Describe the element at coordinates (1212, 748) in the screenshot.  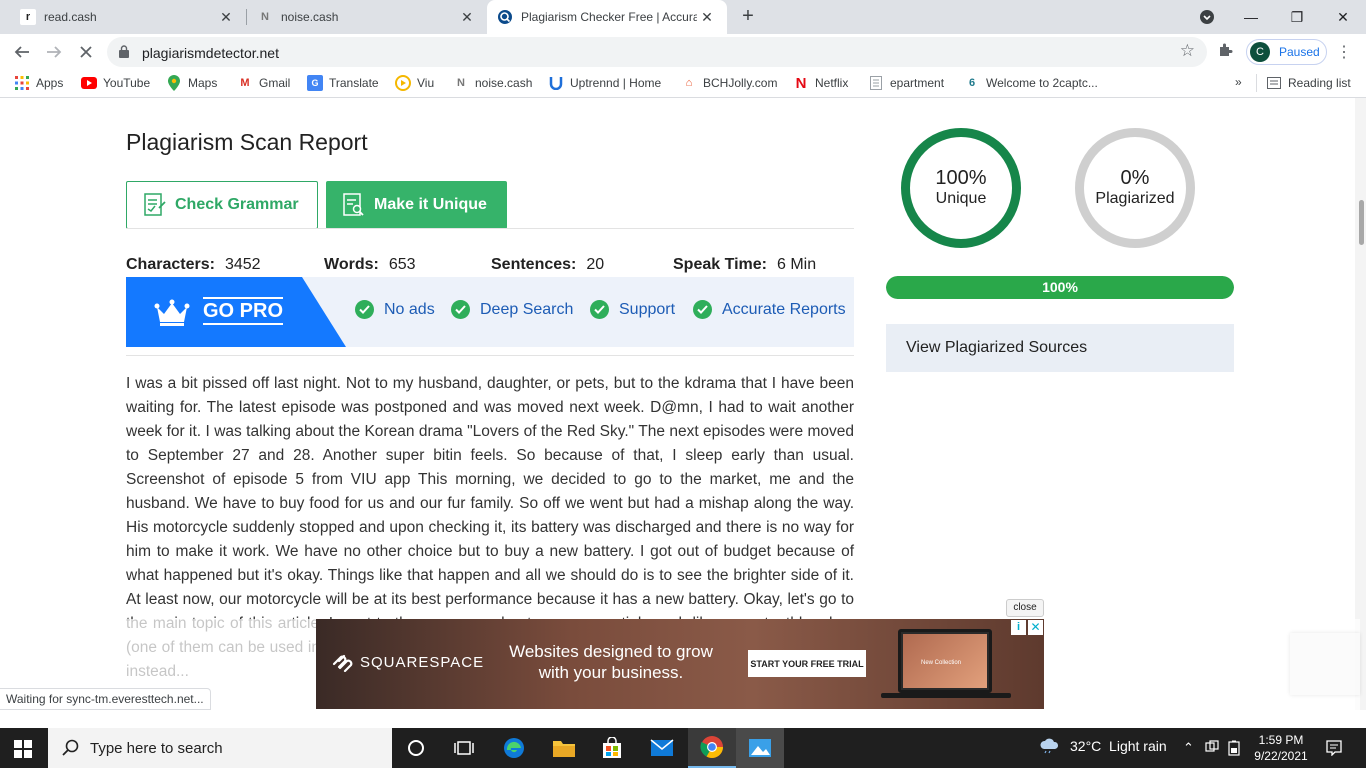
I see `network-icon` at that location.